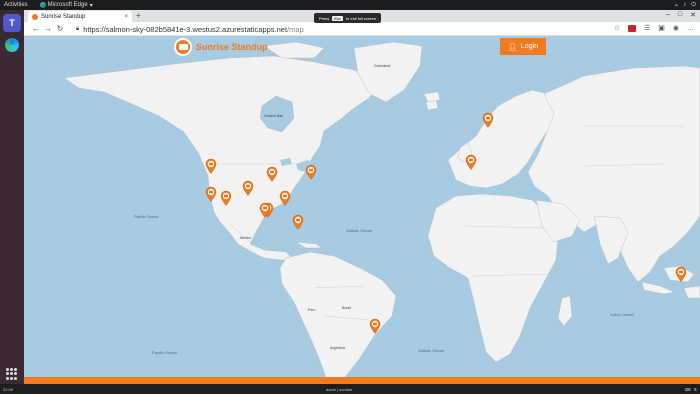 This screenshot has height=394, width=700. I want to click on fullscreen-notice: Press Esc to exit full screen, so click(347, 18).